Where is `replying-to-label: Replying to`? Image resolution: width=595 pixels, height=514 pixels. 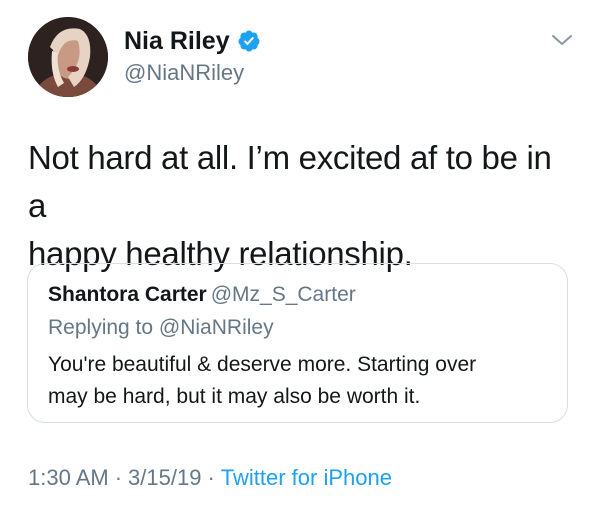
replying-to-label: Replying to is located at coordinates (101, 327).